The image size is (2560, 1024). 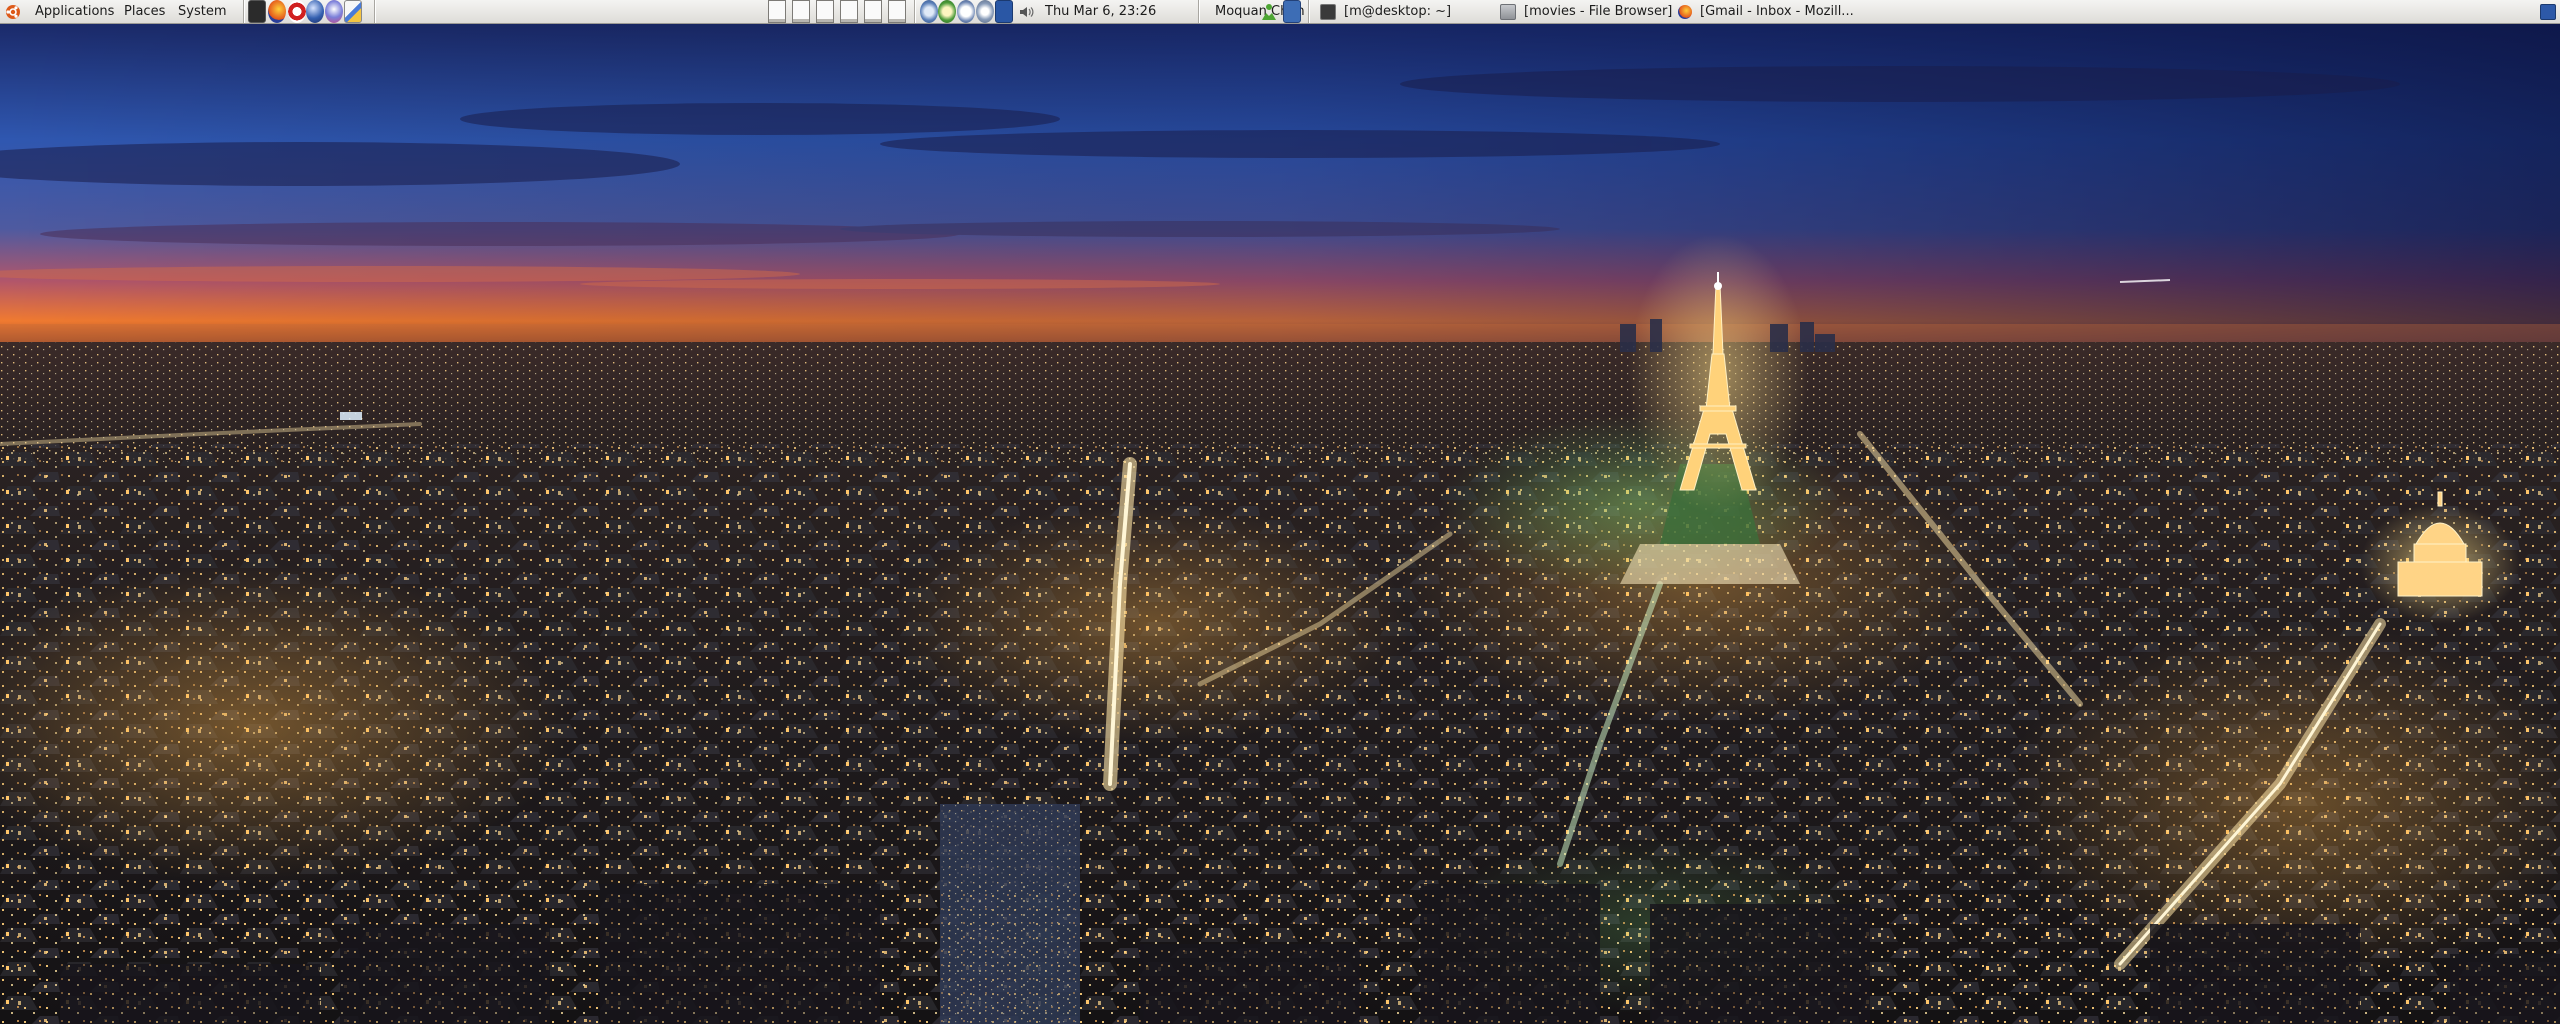 What do you see at coordinates (1269, 11) in the screenshot?
I see `user-status-icon` at bounding box center [1269, 11].